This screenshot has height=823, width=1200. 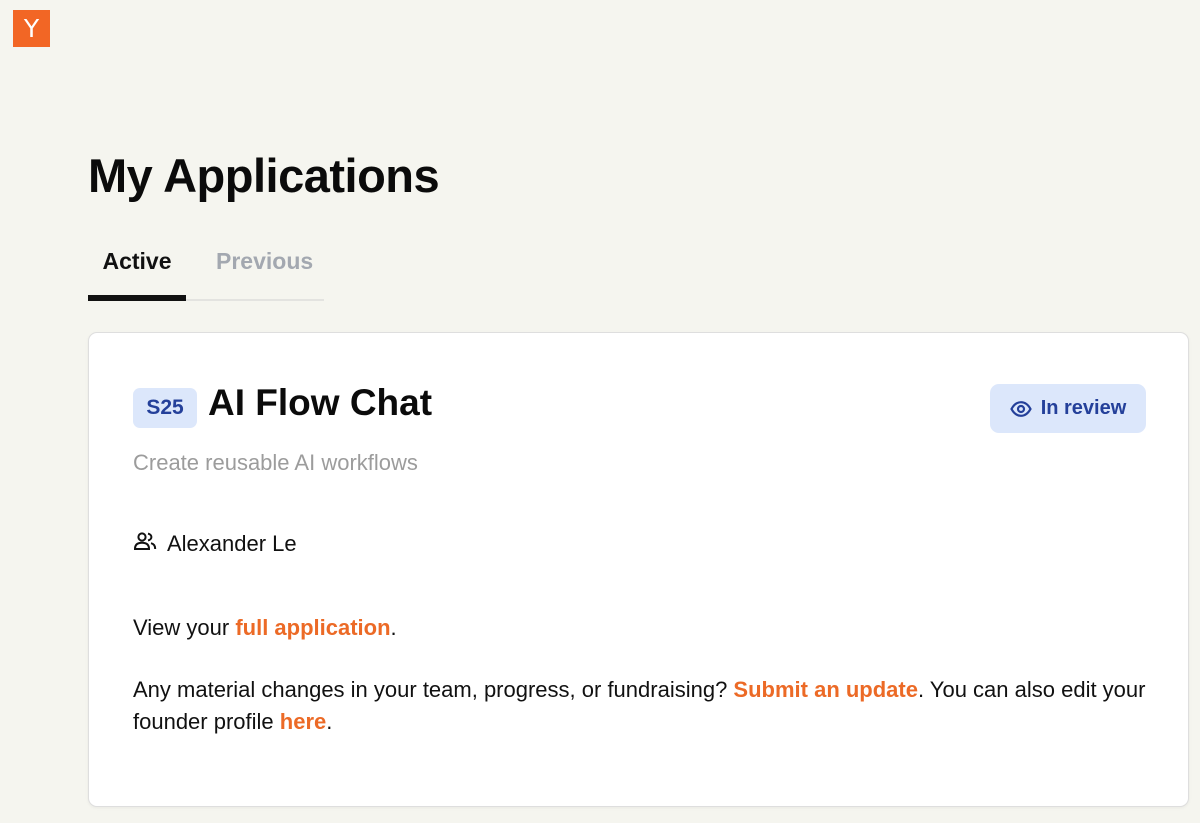 I want to click on tab-active: Active, so click(x=137, y=261).